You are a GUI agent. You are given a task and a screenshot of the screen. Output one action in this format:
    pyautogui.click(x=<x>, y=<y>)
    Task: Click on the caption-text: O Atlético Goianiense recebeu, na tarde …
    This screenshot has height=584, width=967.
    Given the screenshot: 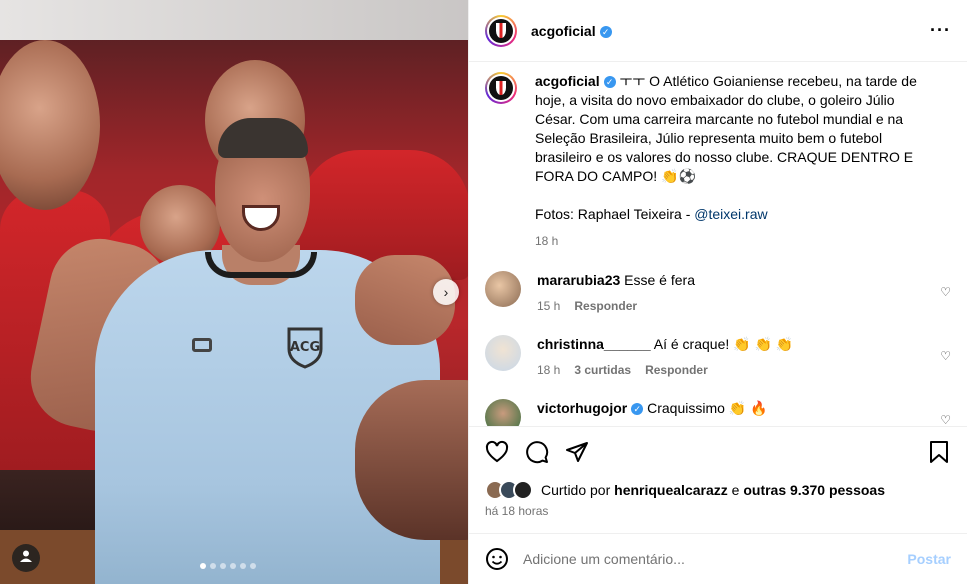 What is the action you would take?
    pyautogui.click(x=726, y=128)
    